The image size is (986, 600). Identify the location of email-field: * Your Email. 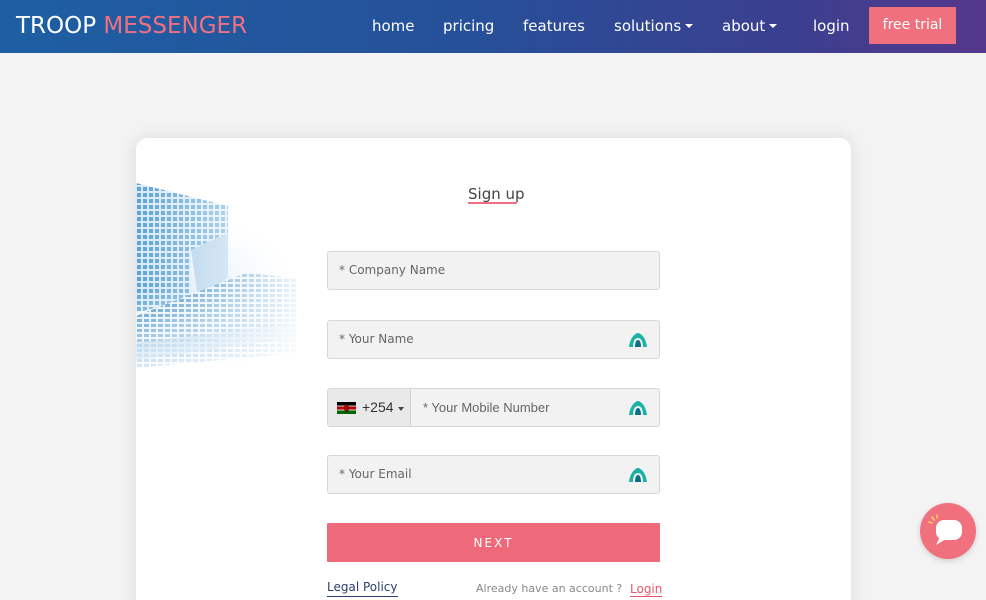
(493, 474).